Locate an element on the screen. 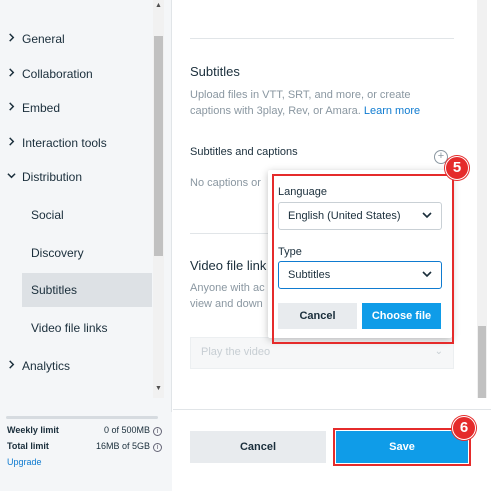  sidebar-item-subtitles: Subtitles is located at coordinates (87, 290).